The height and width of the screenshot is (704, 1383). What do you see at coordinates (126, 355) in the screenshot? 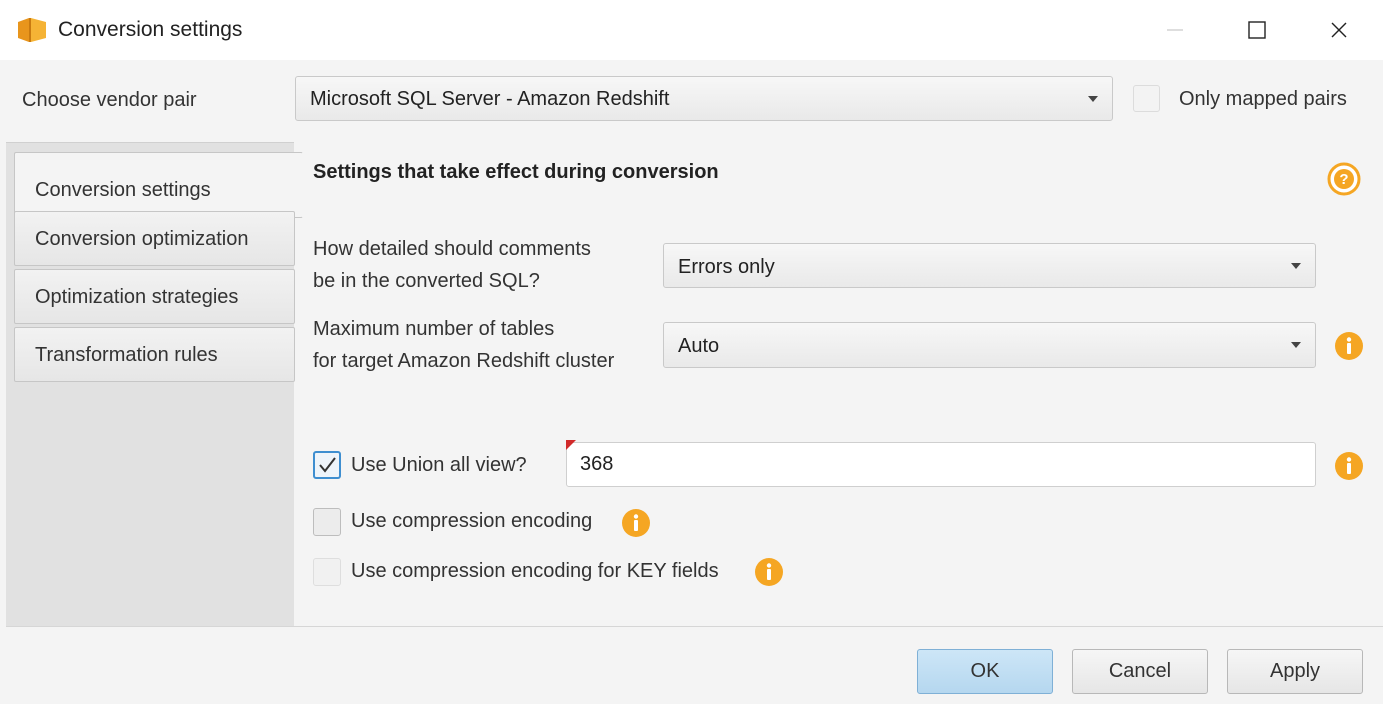
I see `tab-label: Transformation rules` at bounding box center [126, 355].